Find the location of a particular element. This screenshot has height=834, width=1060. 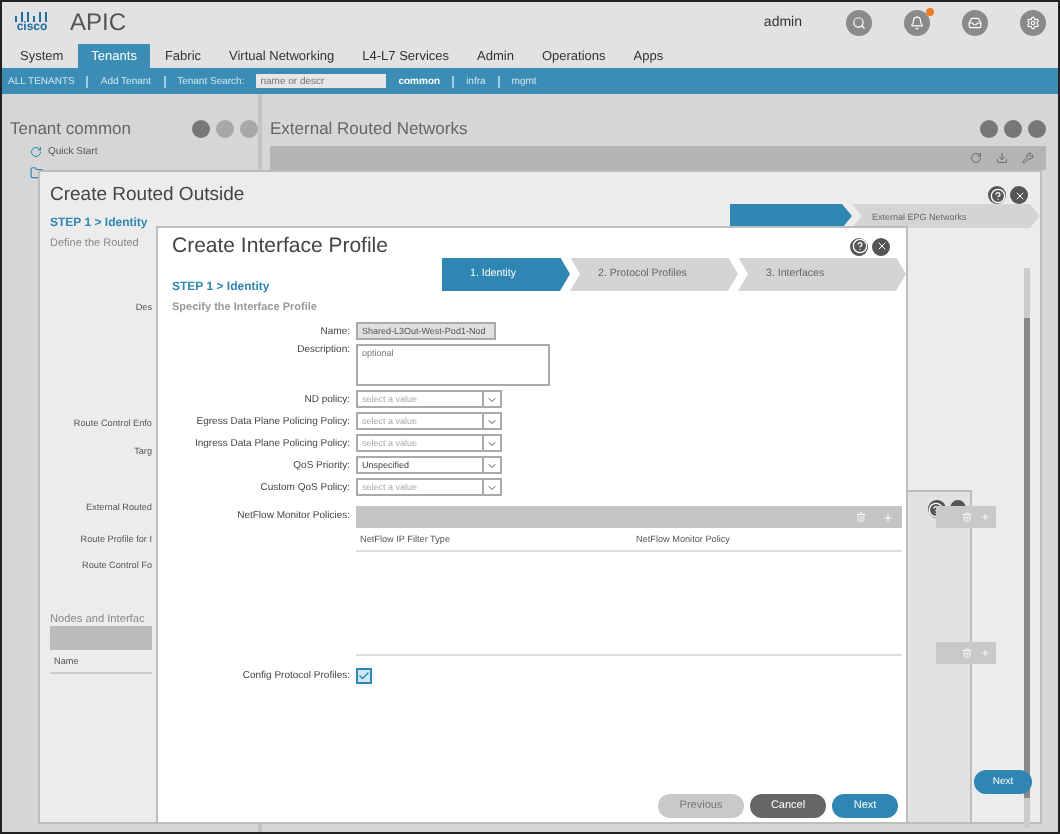

panel-title: External Routed Networks is located at coordinates (370, 128).